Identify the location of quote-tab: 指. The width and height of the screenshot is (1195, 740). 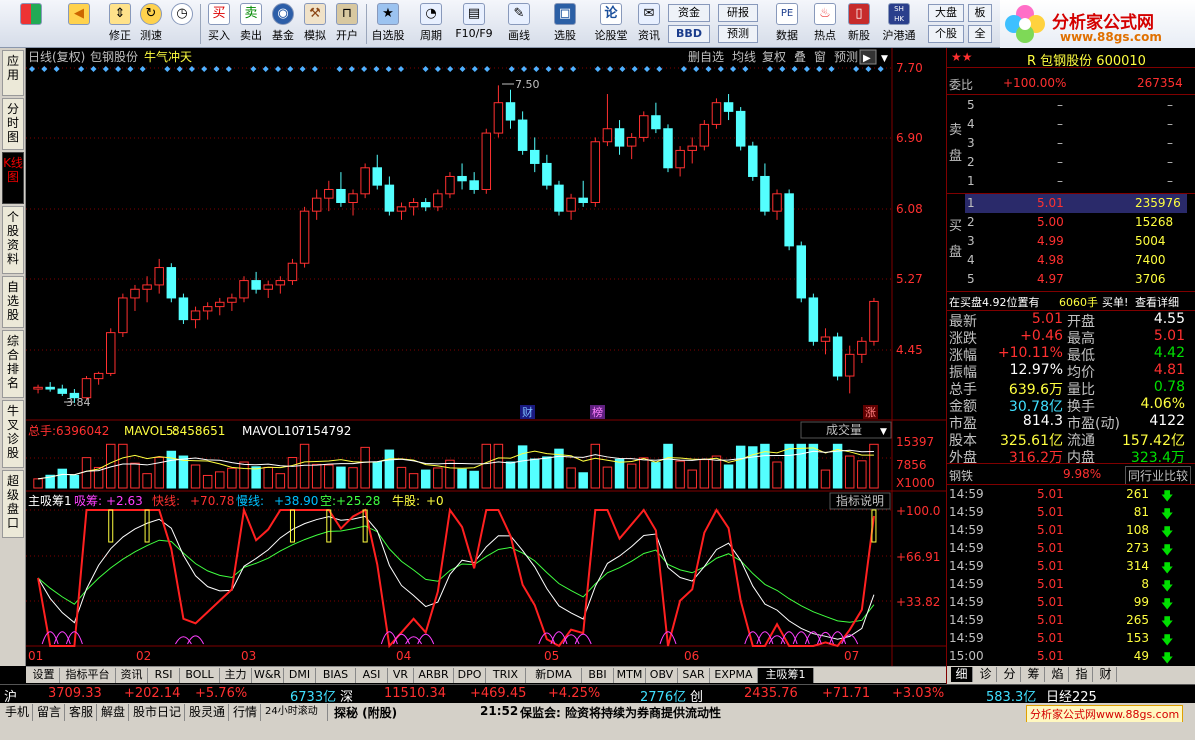
(1082, 674).